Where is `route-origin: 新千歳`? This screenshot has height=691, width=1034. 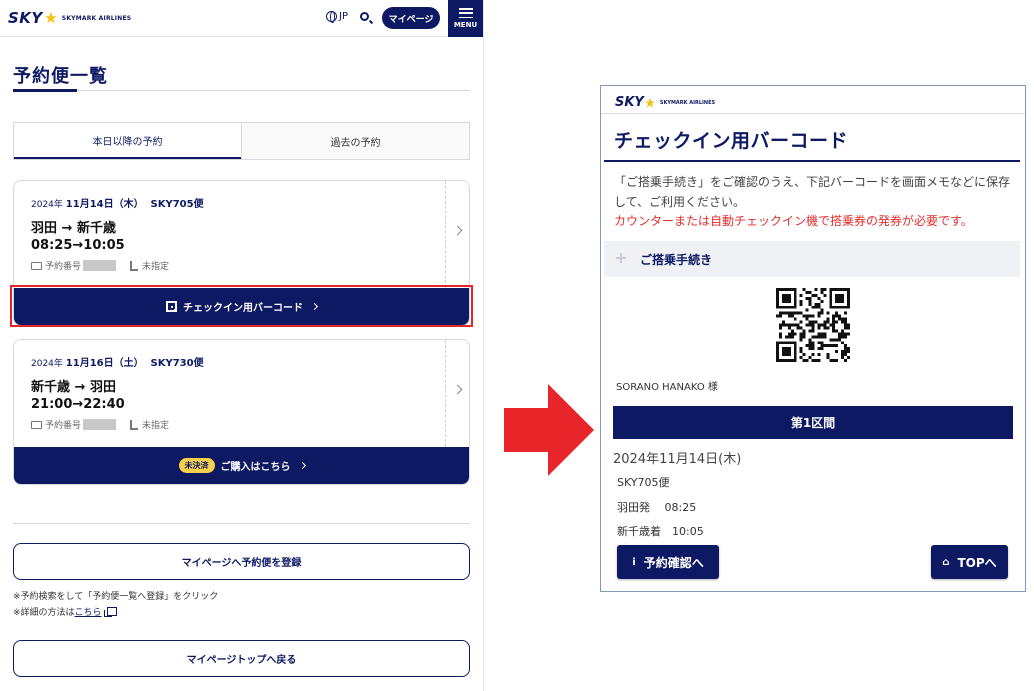 route-origin: 新千歳 is located at coordinates (51, 387).